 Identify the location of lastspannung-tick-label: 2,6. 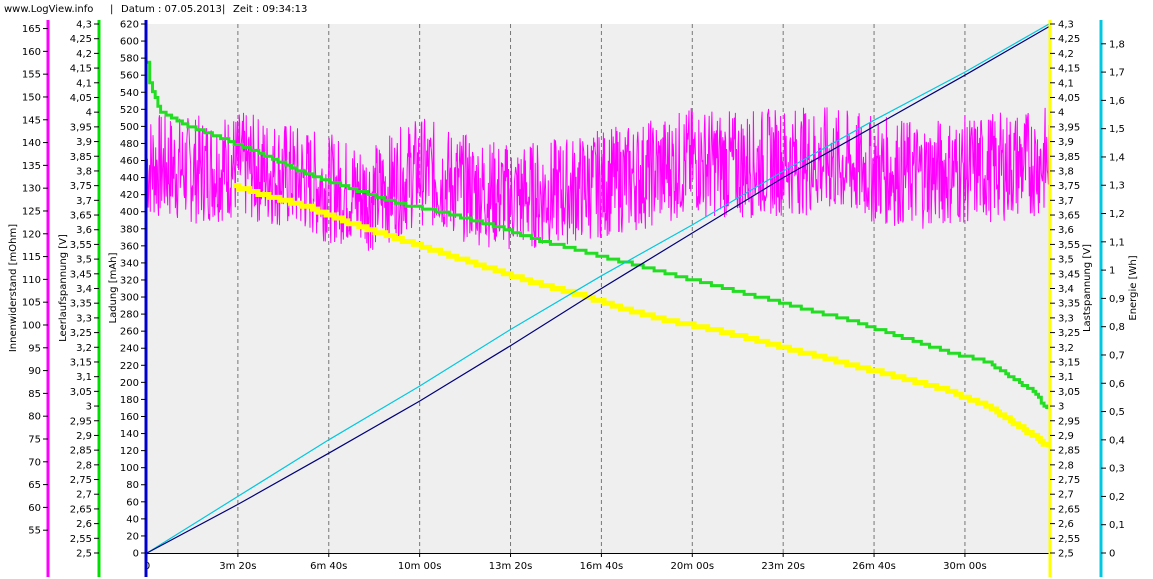
(1066, 524).